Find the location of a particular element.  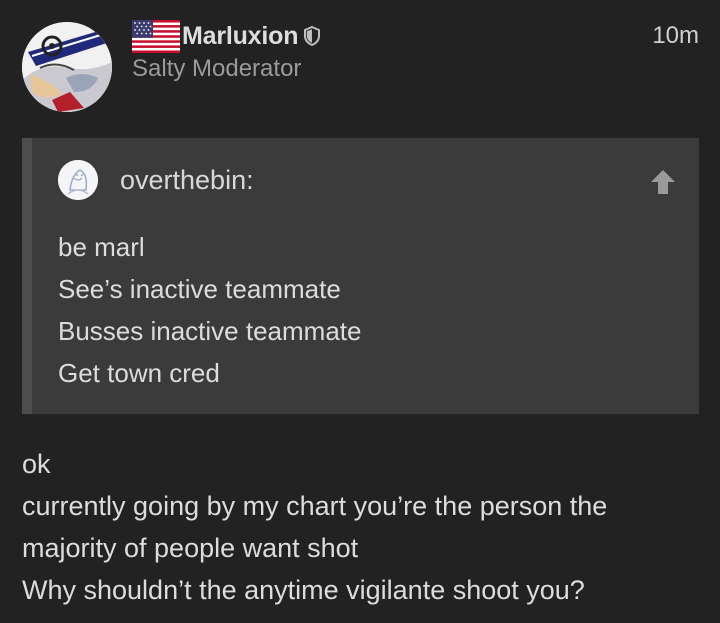

username-link: Marluxion is located at coordinates (240, 36).